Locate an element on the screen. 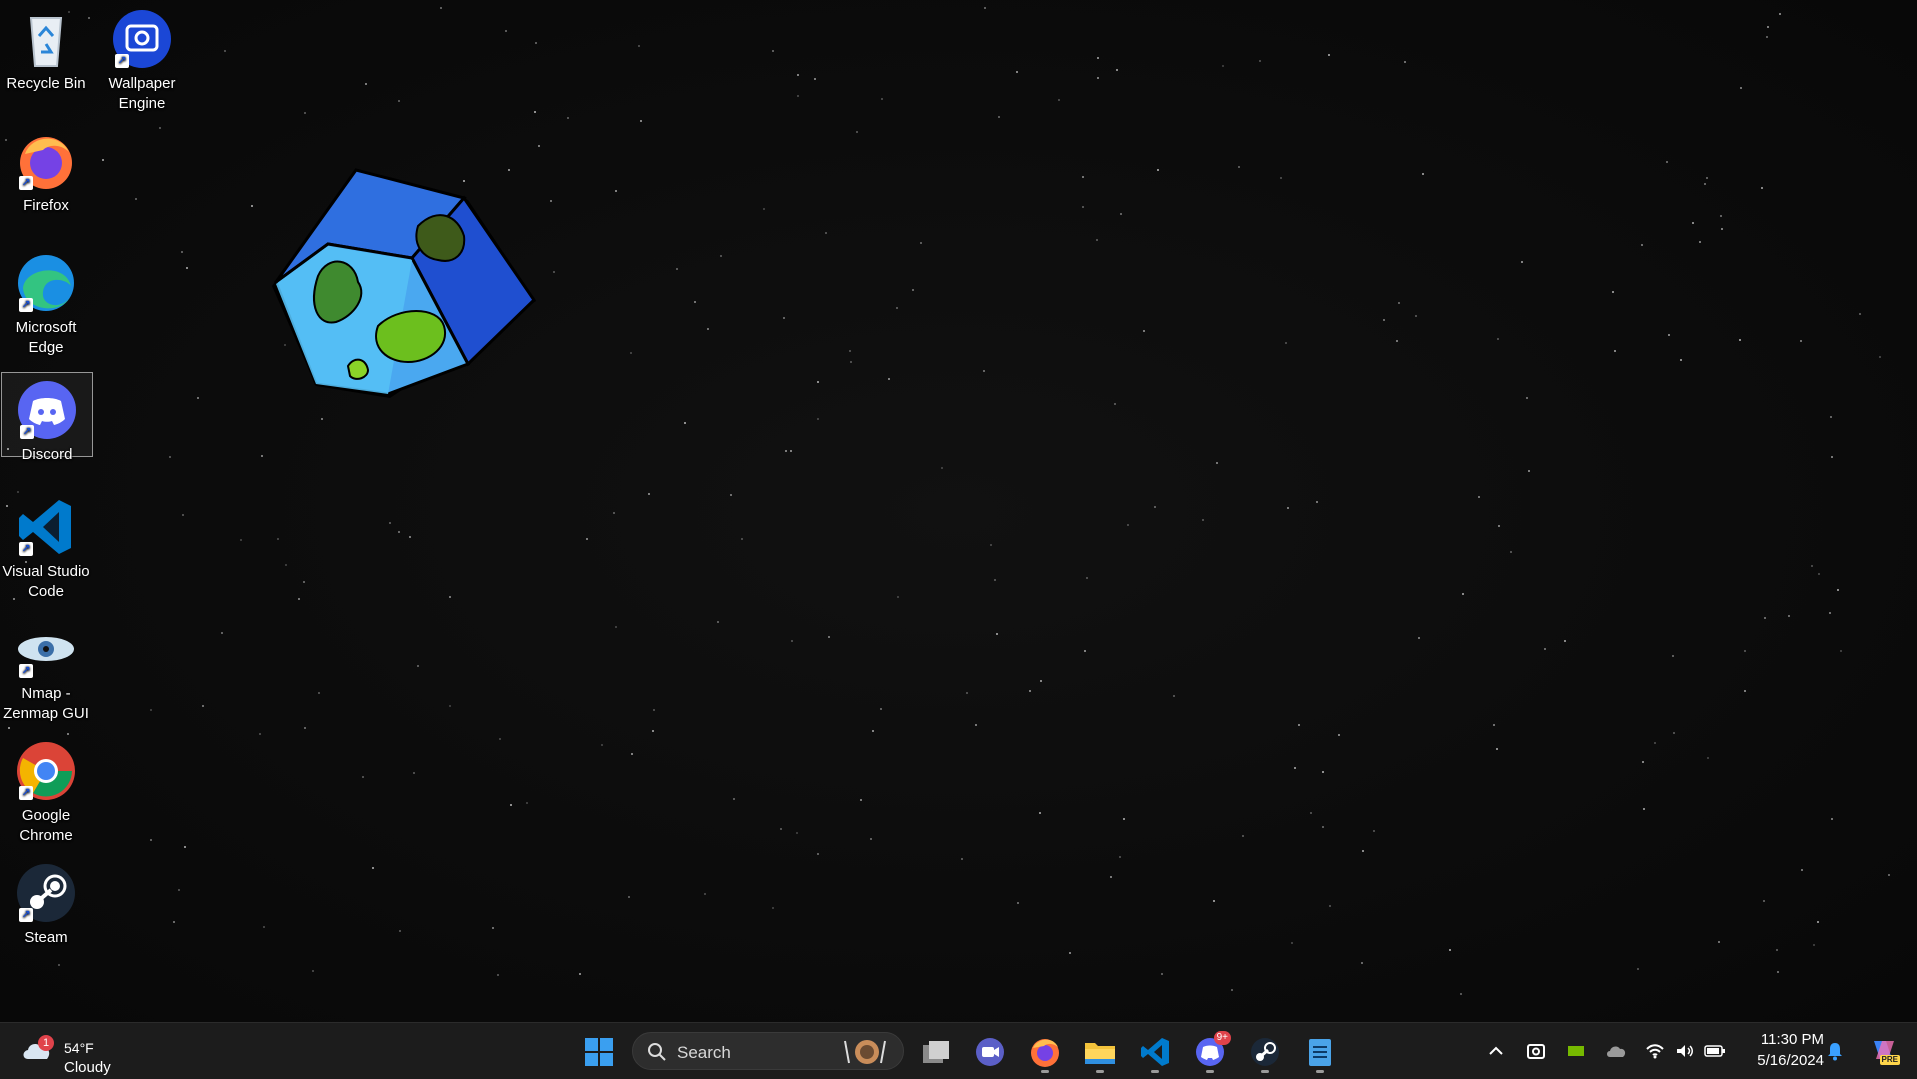 Image resolution: width=1917 pixels, height=1079 pixels. desktop-icon-firefox: ↗ Firefox is located at coordinates (46, 170).